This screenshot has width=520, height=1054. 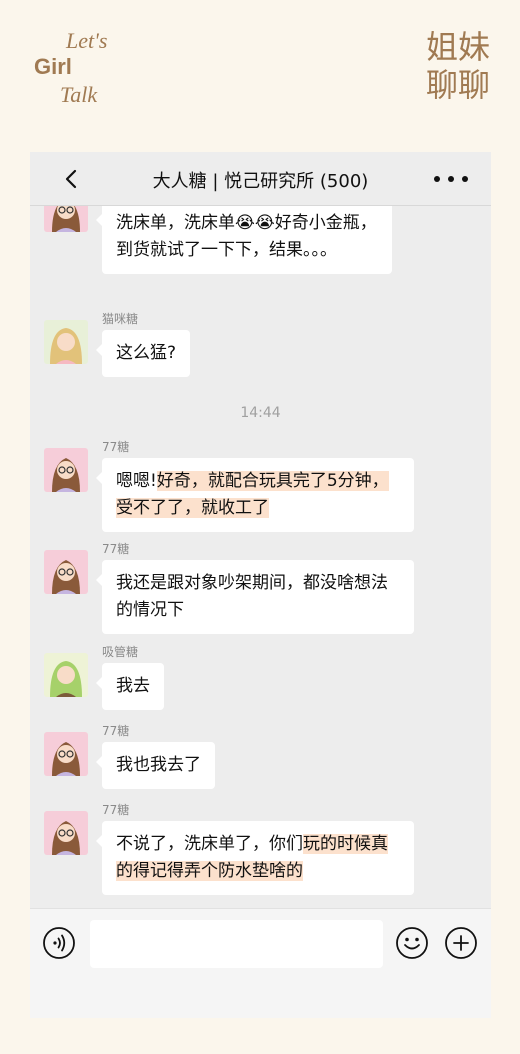 What do you see at coordinates (260, 413) in the screenshot?
I see `time-divider: 14:44` at bounding box center [260, 413].